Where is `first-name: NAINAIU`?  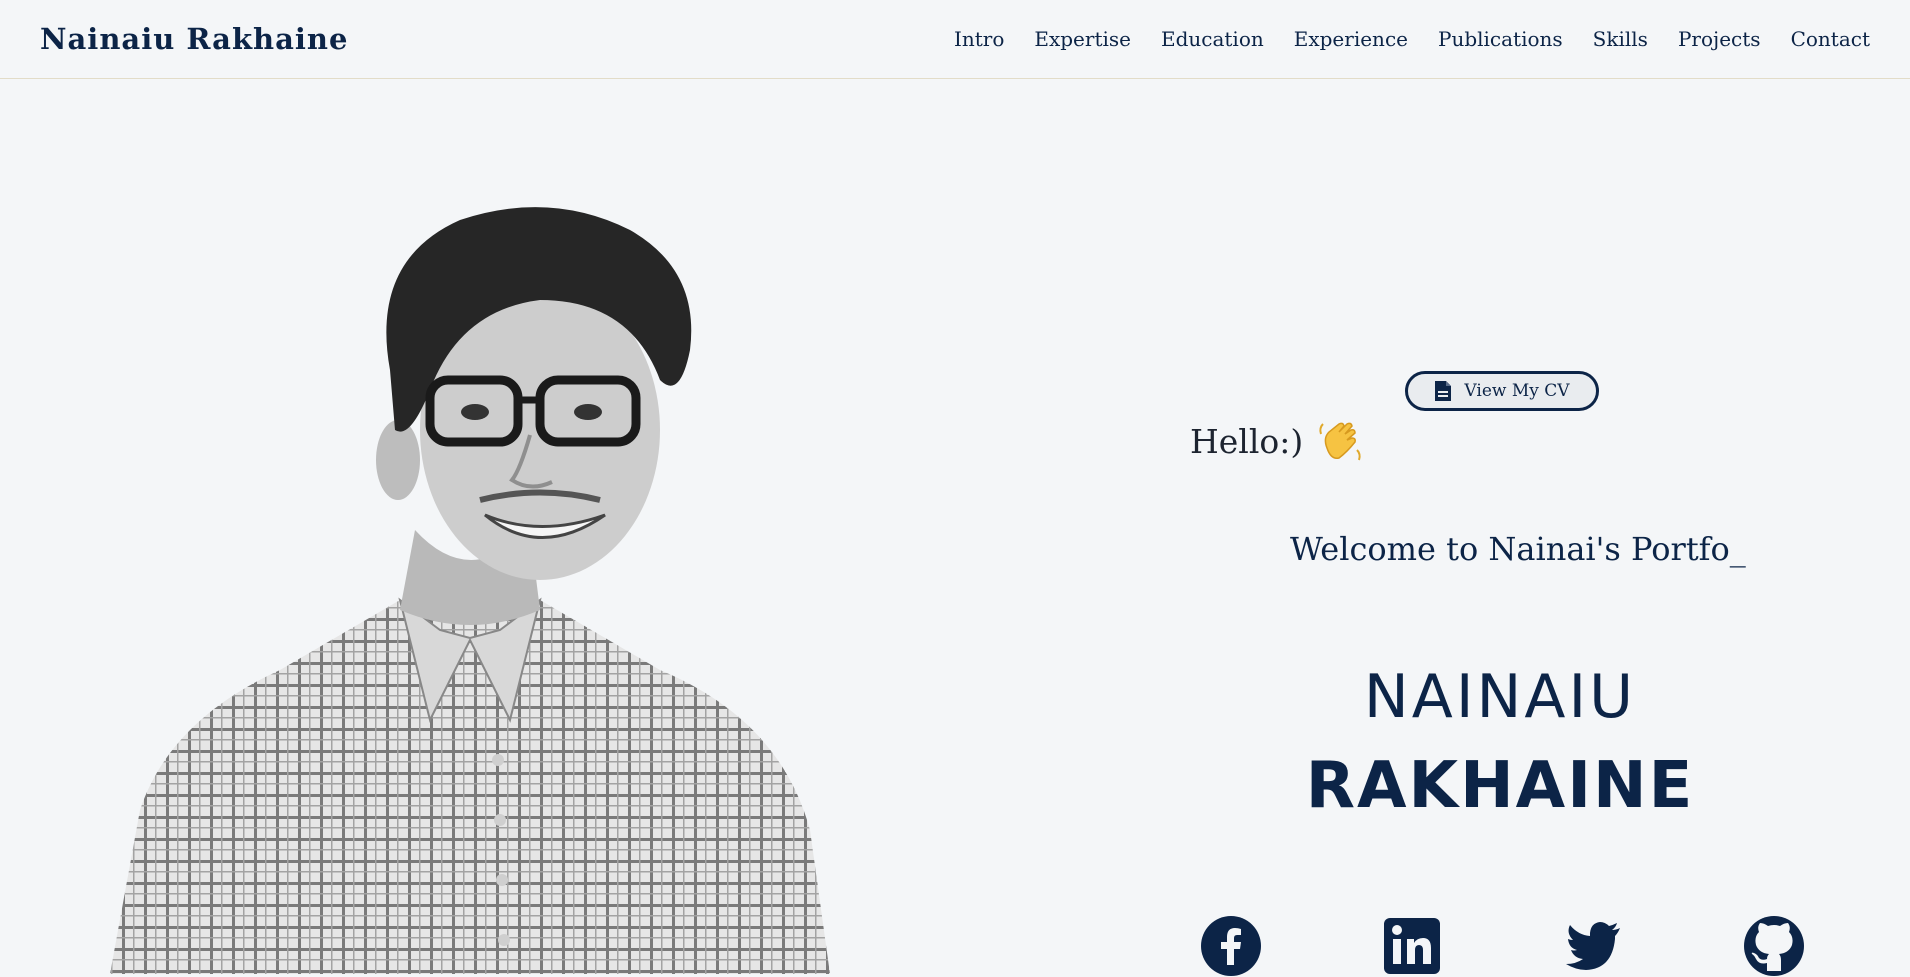
first-name: NAINAIU is located at coordinates (1500, 697).